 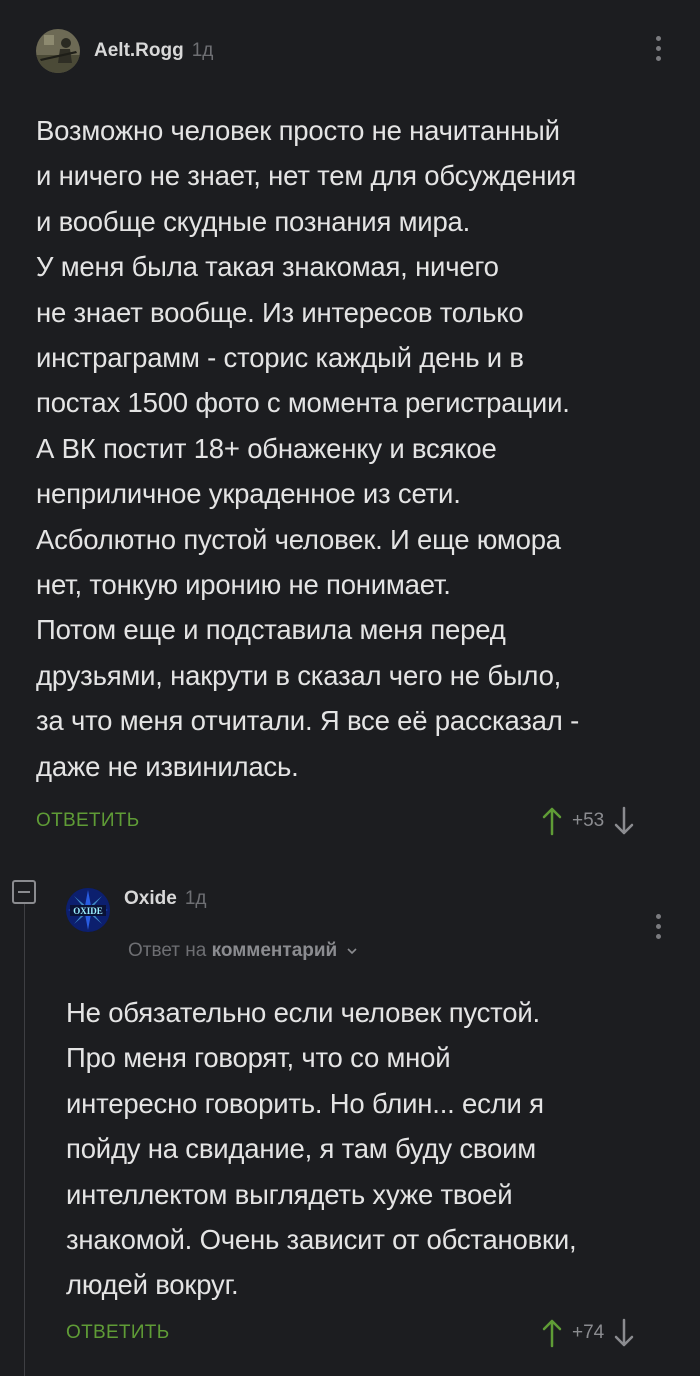 I want to click on comment-header: OXIDE Oxide 1д, so click(x=136, y=910).